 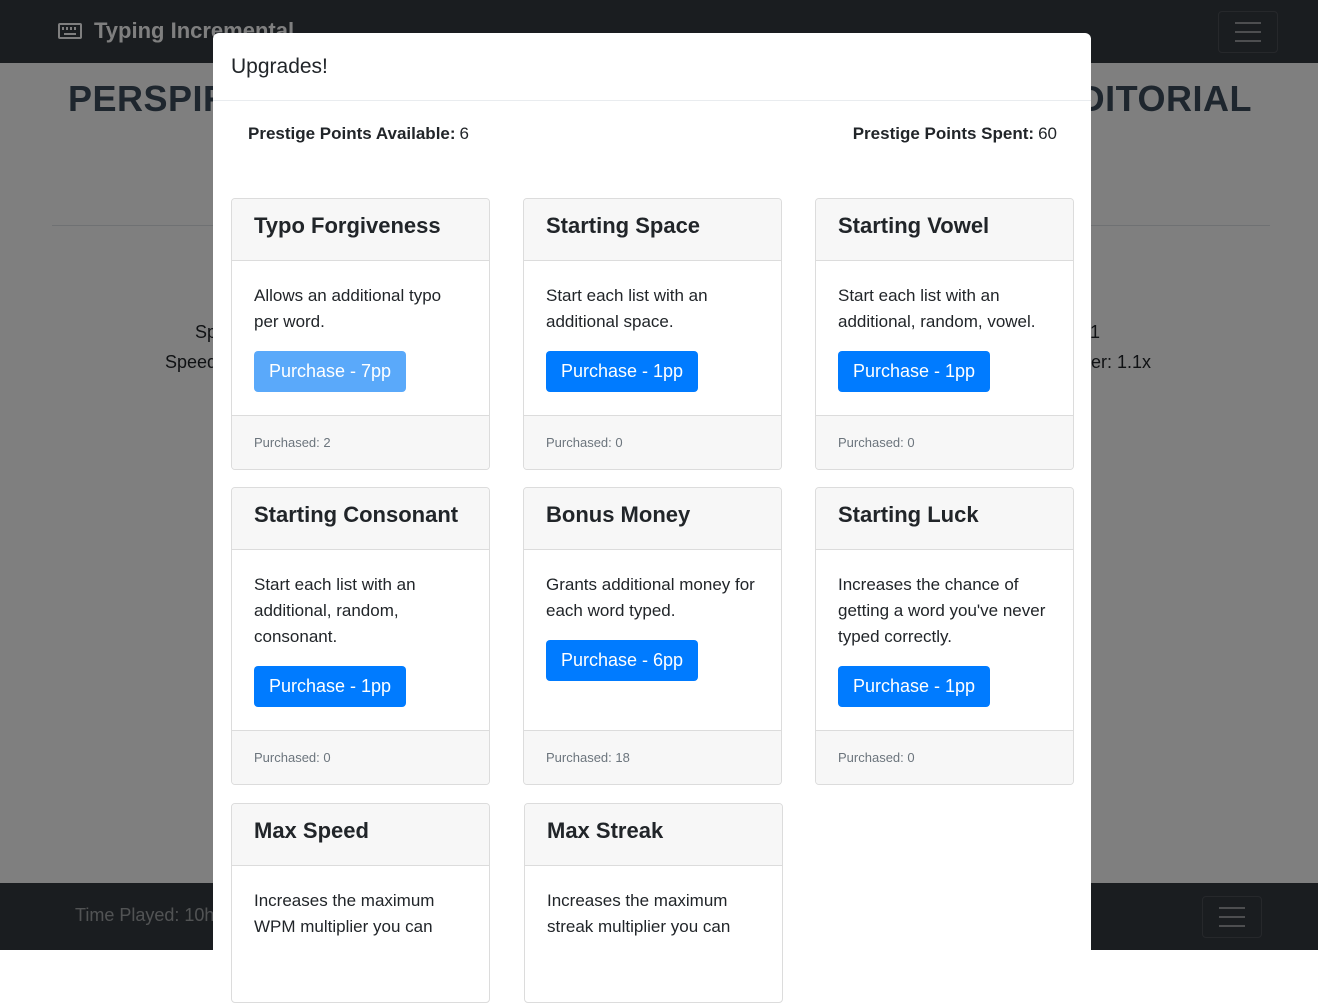 I want to click on points-spent-label: Prestige Points Spent:, so click(x=943, y=133).